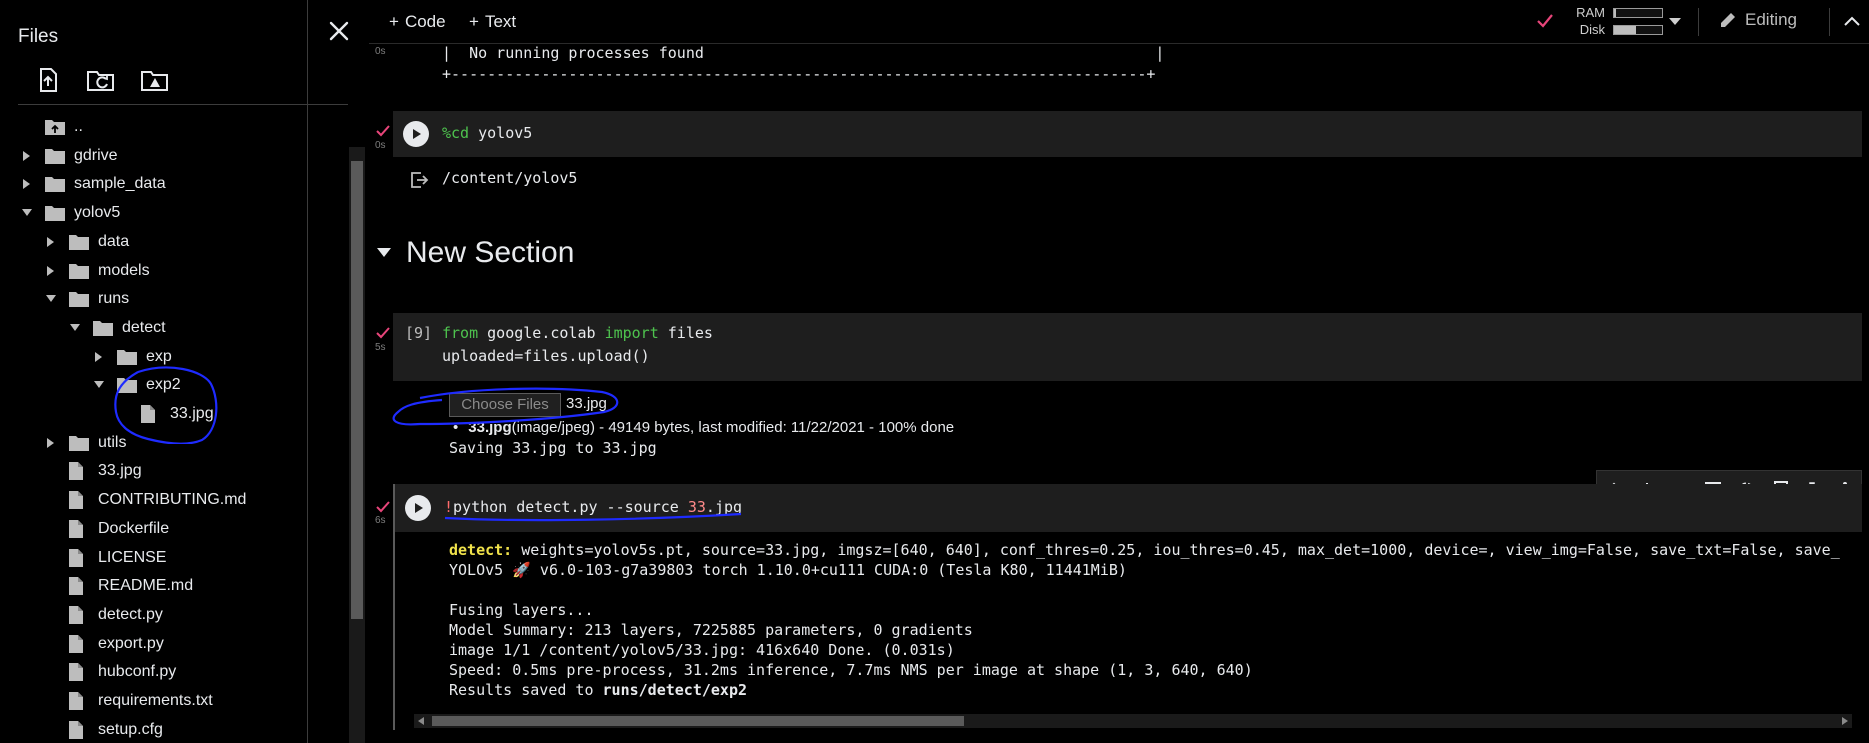 The height and width of the screenshot is (743, 1869). What do you see at coordinates (106, 529) in the screenshot?
I see `file-tree-item-file: Dockerfile` at bounding box center [106, 529].